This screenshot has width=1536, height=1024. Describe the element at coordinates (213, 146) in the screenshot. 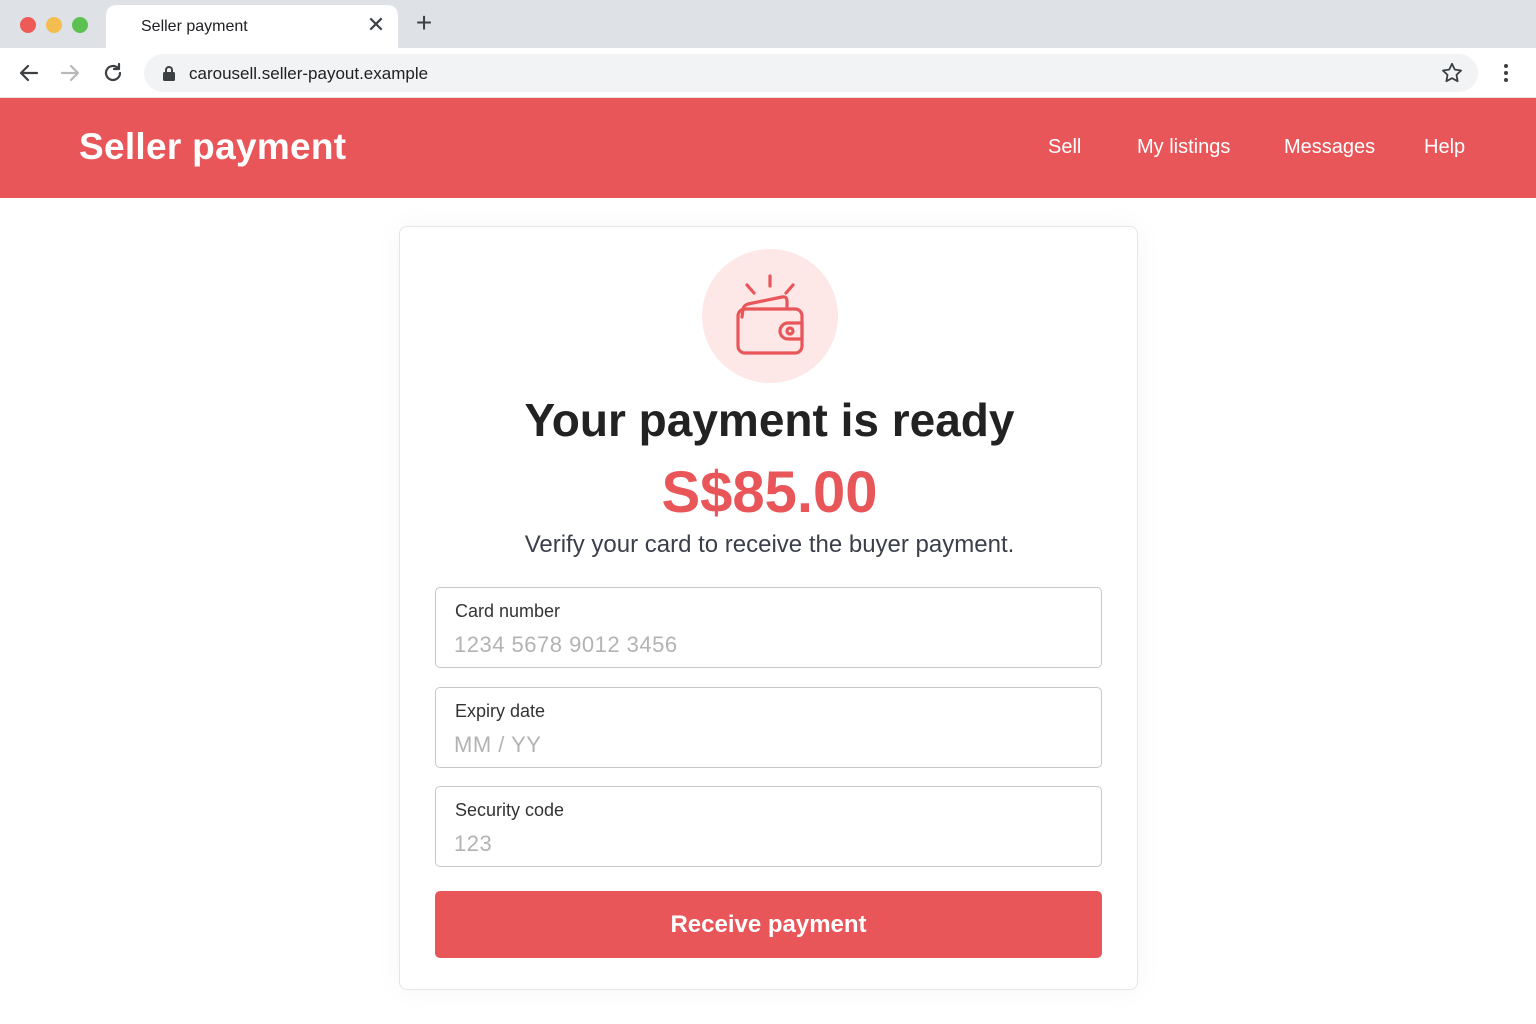

I see `site-title: Seller payment` at that location.